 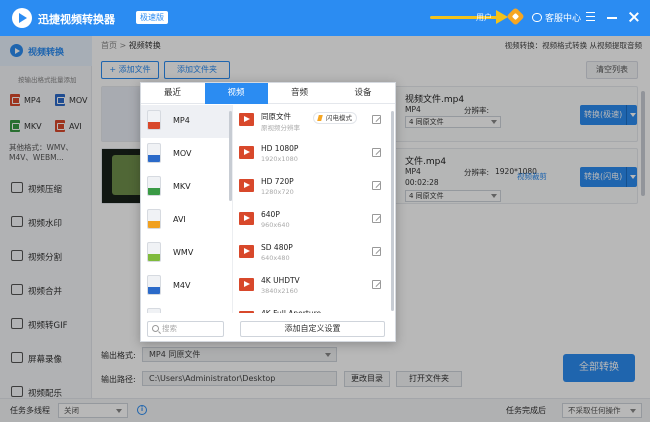 What do you see at coordinates (634, 17) in the screenshot?
I see `close-icon` at bounding box center [634, 17].